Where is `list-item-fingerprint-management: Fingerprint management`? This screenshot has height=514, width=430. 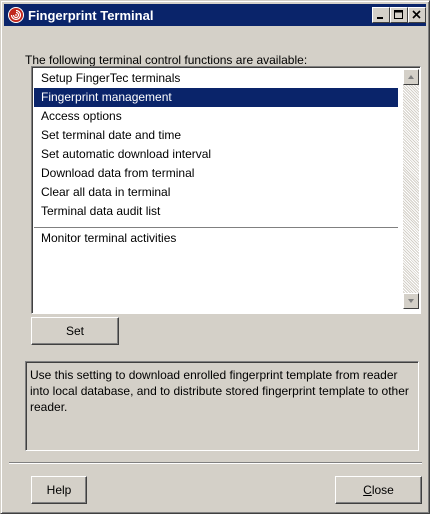 list-item-fingerprint-management: Fingerprint management is located at coordinates (216, 97).